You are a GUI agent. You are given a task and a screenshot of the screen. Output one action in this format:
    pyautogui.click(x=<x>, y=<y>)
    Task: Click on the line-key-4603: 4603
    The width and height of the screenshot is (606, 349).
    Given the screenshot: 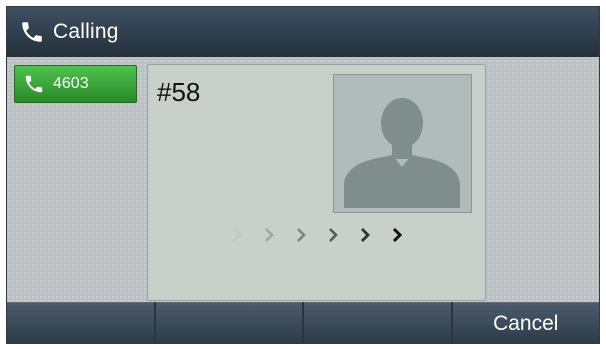 What is the action you would take?
    pyautogui.click(x=75, y=84)
    